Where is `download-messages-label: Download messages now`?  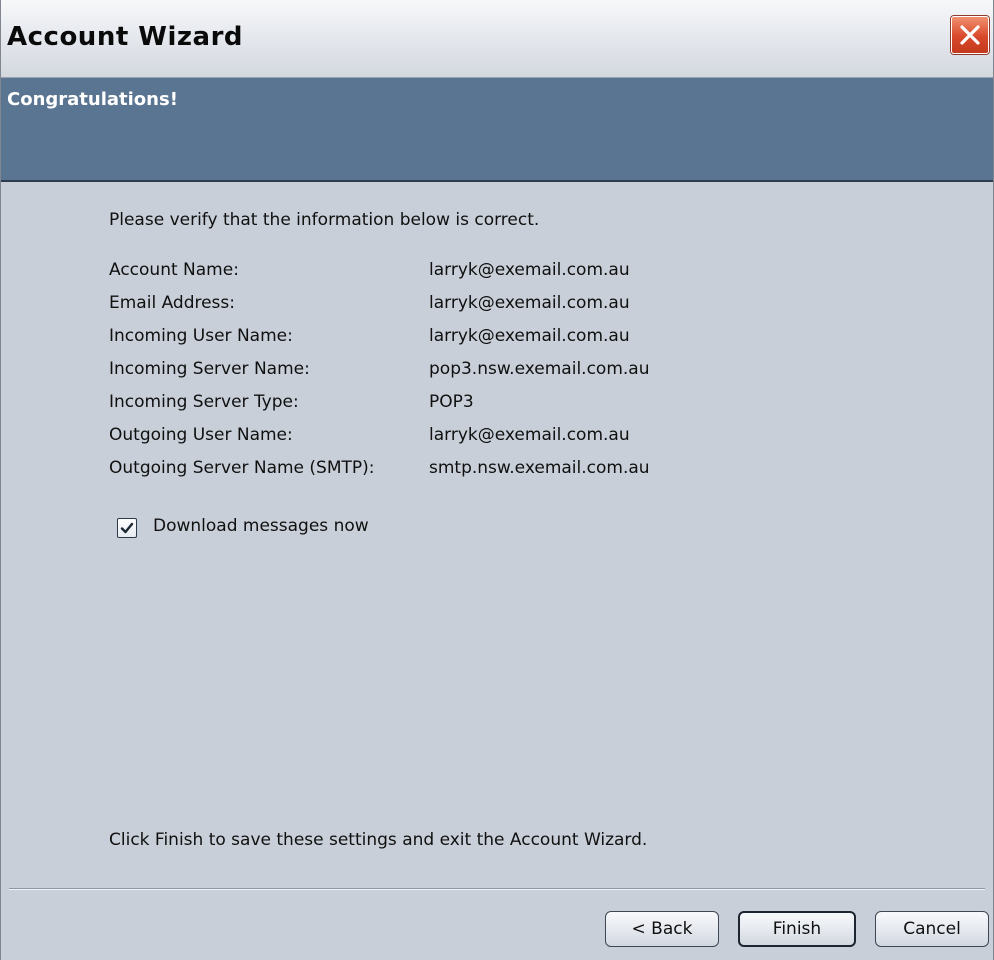 download-messages-label: Download messages now is located at coordinates (261, 526).